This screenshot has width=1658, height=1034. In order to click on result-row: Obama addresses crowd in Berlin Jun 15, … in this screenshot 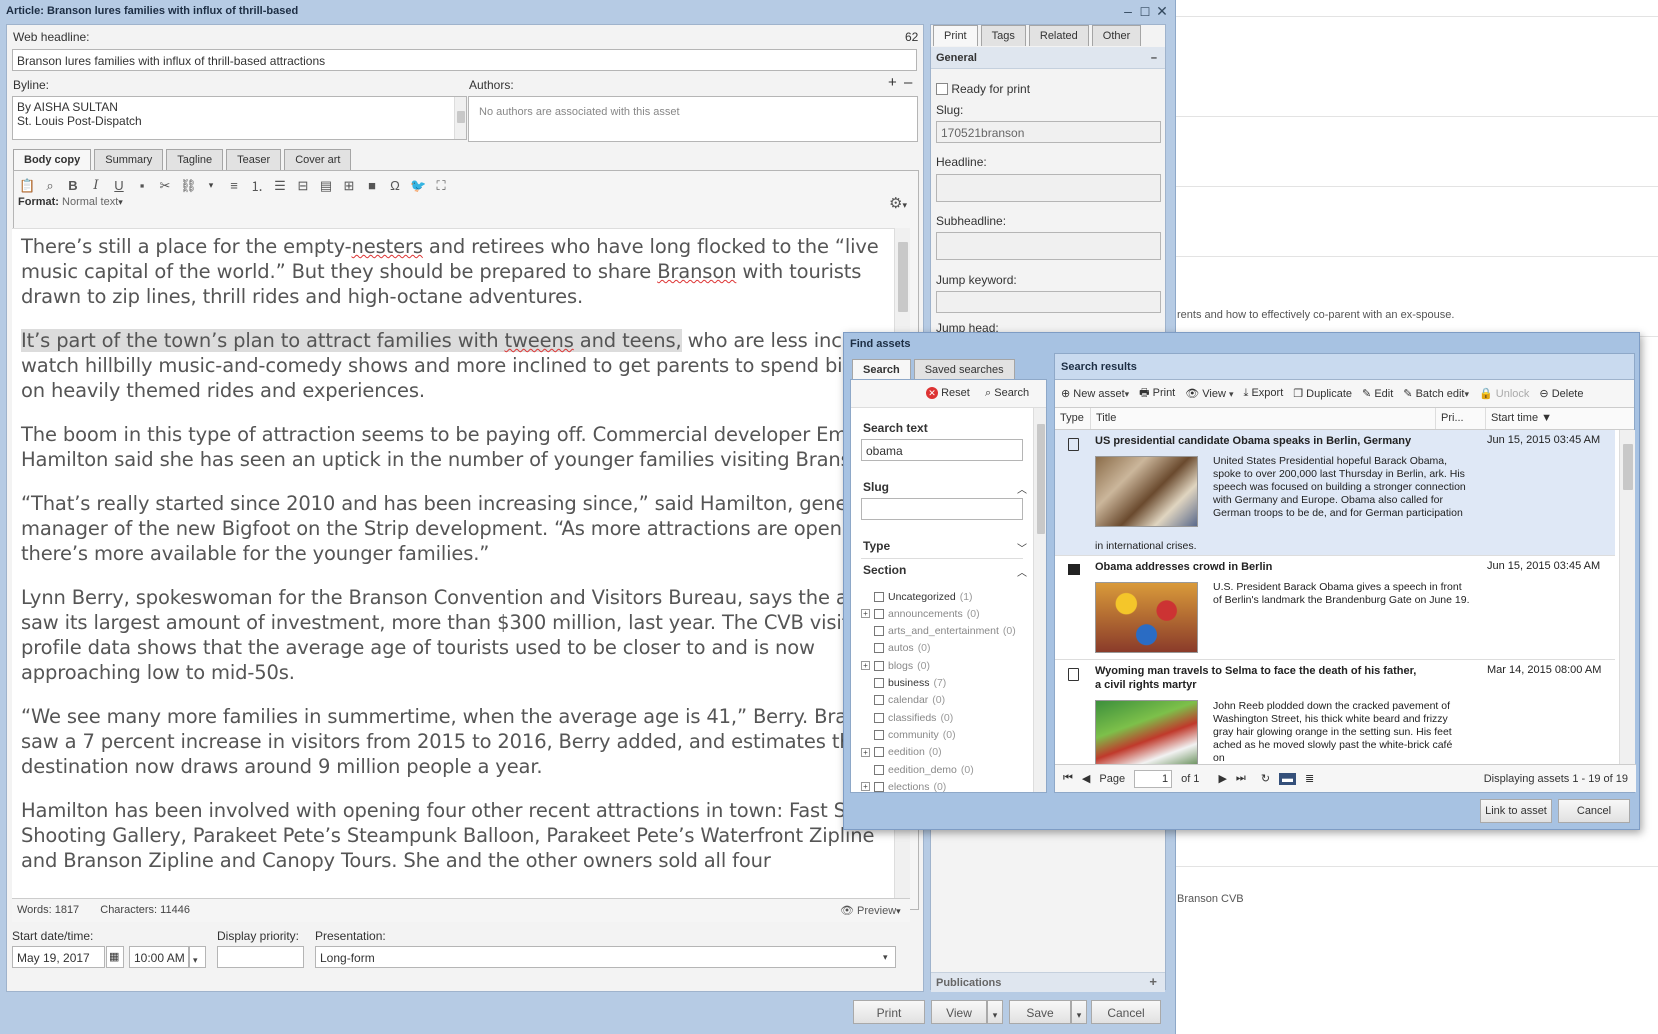, I will do `click(1335, 608)`.